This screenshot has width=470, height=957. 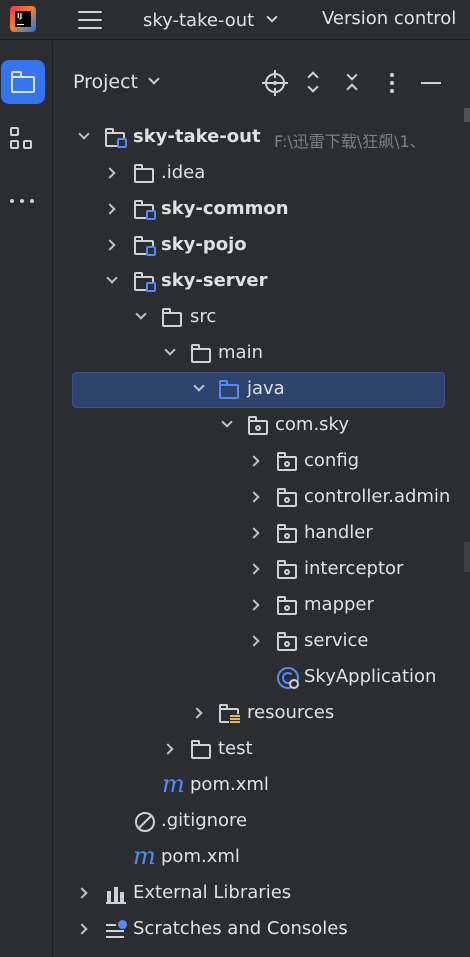 I want to click on expand-all-icon, so click(x=314, y=83).